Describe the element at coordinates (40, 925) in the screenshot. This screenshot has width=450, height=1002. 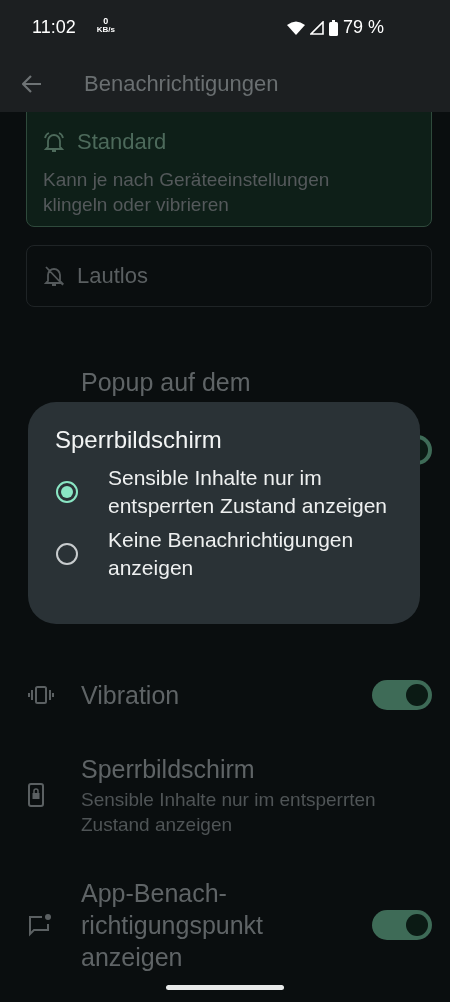
I see `chat-dot-icon` at that location.